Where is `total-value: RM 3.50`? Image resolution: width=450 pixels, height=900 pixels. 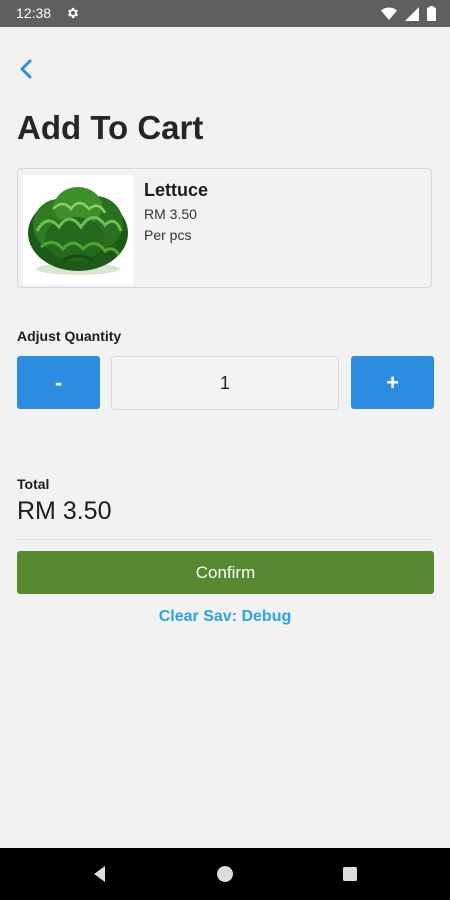 total-value: RM 3.50 is located at coordinates (64, 511).